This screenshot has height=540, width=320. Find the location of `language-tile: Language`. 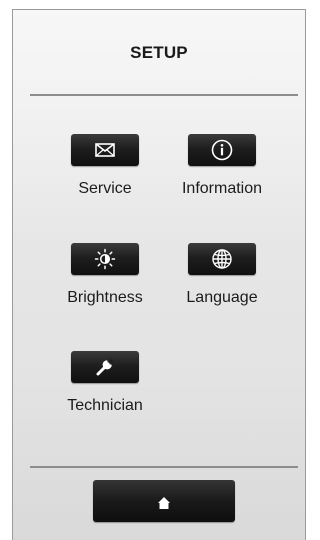

language-tile: Language is located at coordinates (222, 275).